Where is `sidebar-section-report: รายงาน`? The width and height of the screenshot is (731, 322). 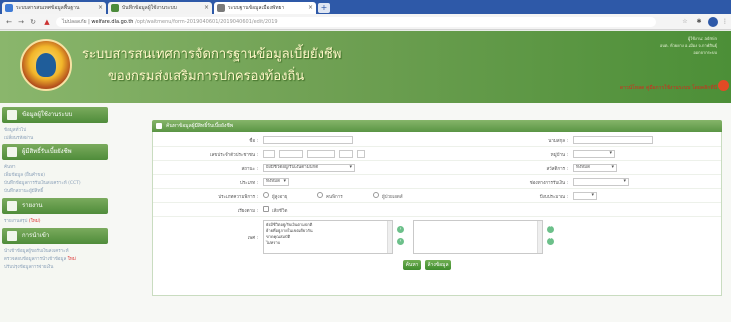
sidebar-section-report: รายงาน is located at coordinates (55, 206).